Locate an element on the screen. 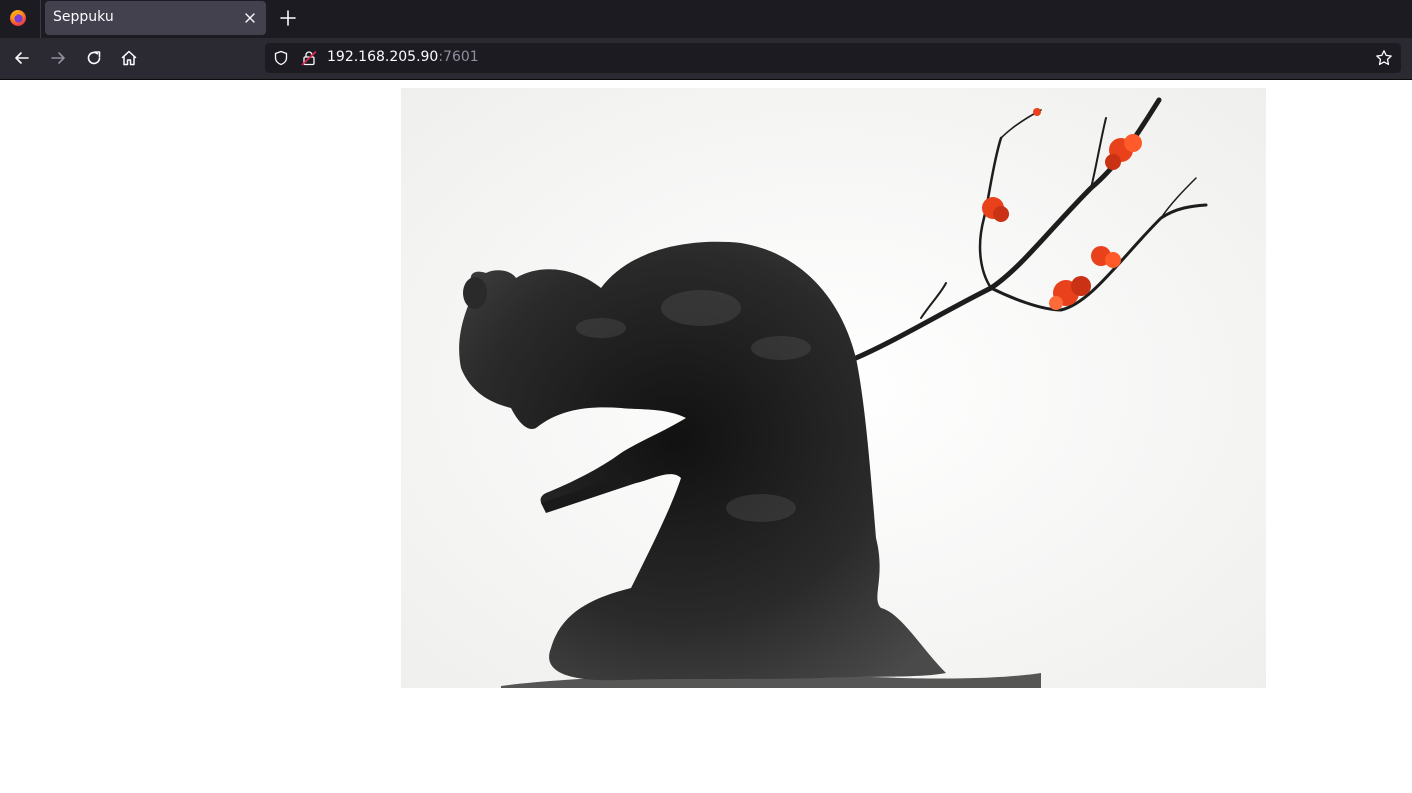 The width and height of the screenshot is (1412, 793). tab-active: Seppuku is located at coordinates (155, 18).